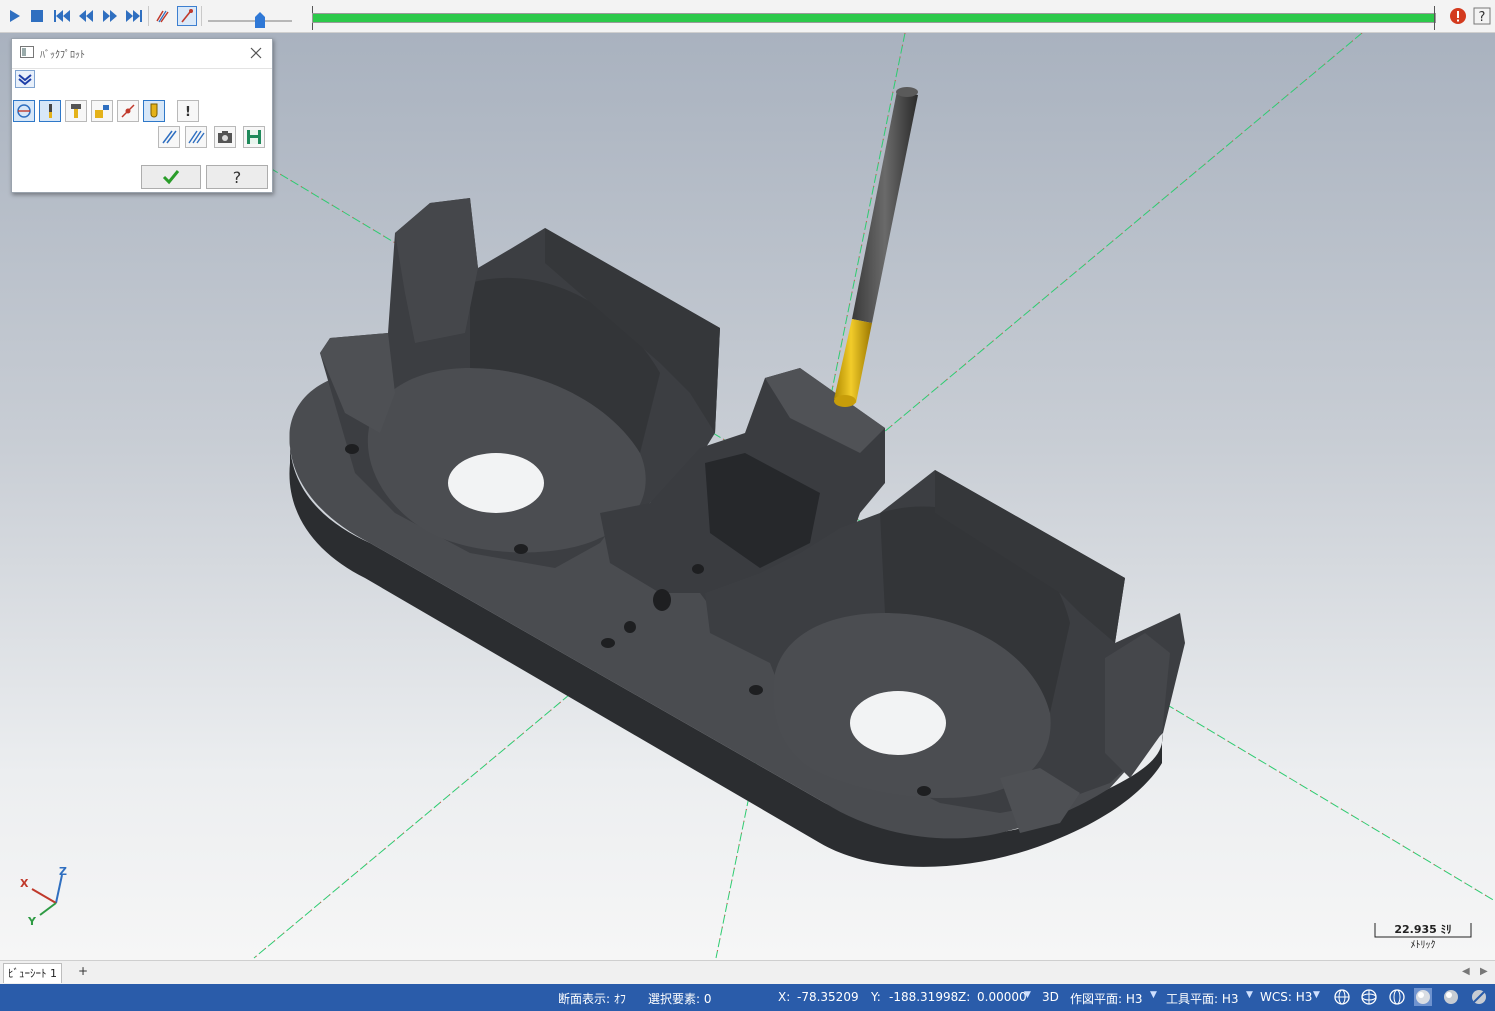 This screenshot has height=1011, width=1495. What do you see at coordinates (592, 998) in the screenshot?
I see `section-view-status: 断面表示: ｵﾌ` at bounding box center [592, 998].